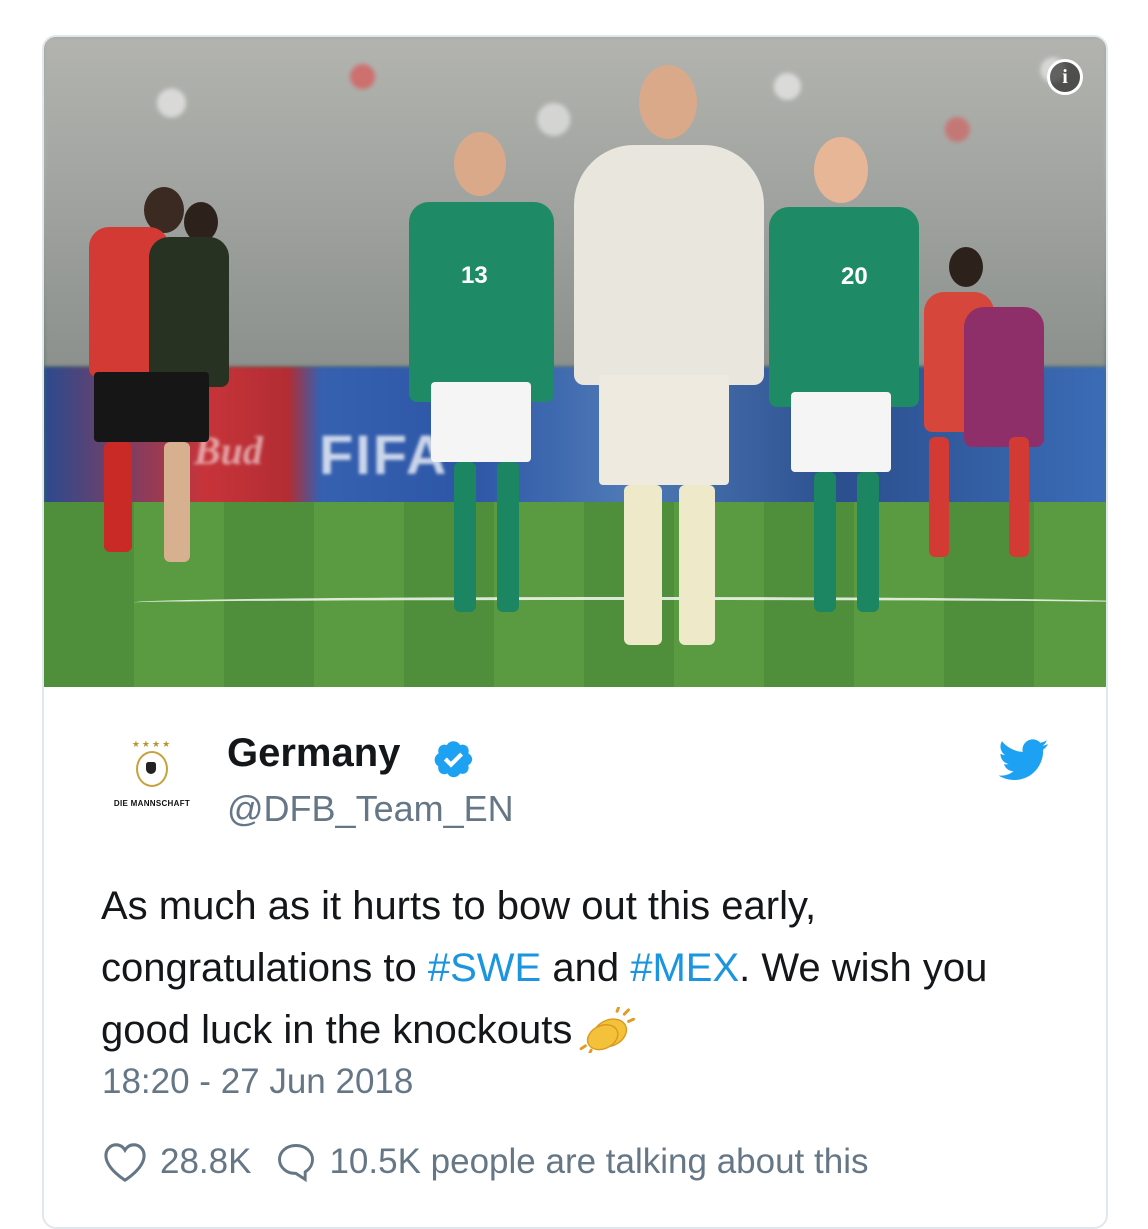 The image size is (1148, 1229). What do you see at coordinates (854, 276) in the screenshot?
I see `jersey-number-20: 20` at bounding box center [854, 276].